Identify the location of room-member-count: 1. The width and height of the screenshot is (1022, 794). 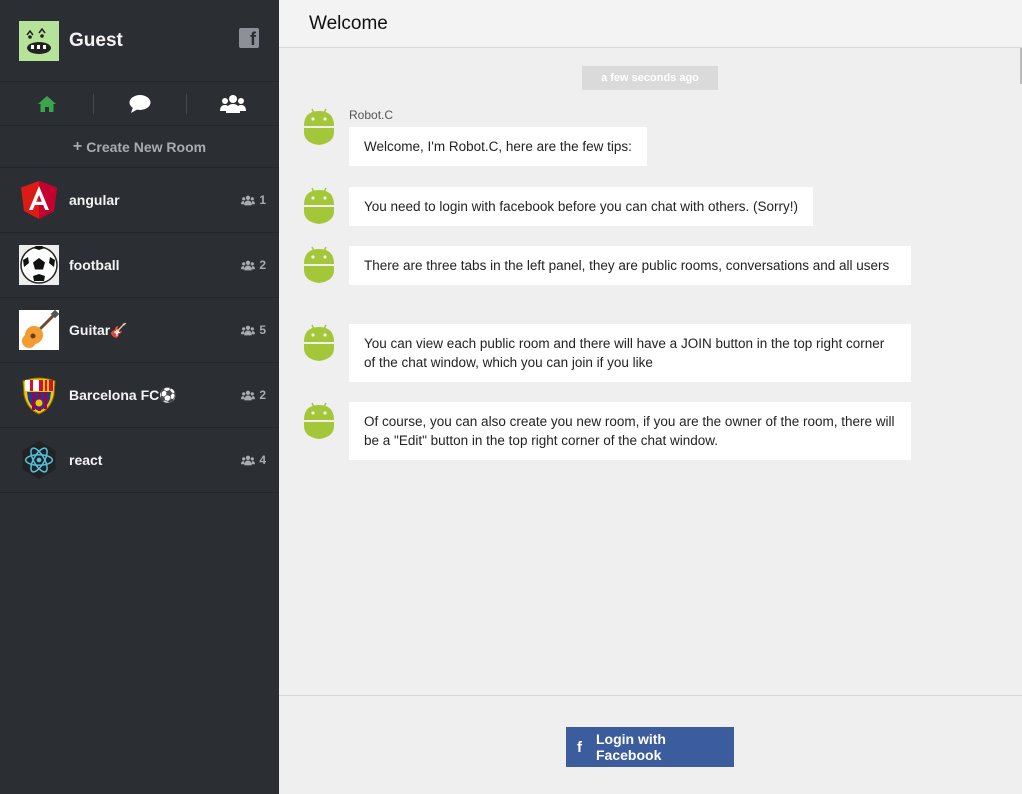
(253, 200).